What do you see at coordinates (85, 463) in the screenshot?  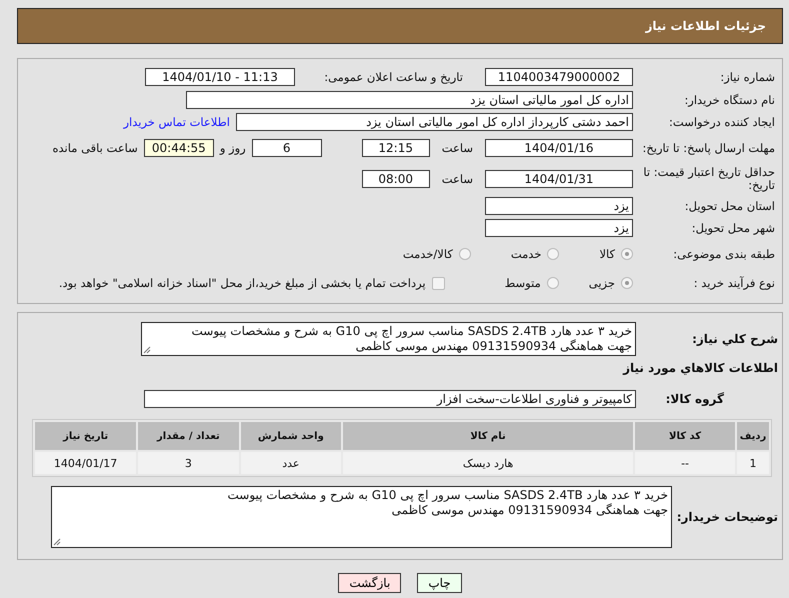 I see `table-cell: 1404/01/17` at bounding box center [85, 463].